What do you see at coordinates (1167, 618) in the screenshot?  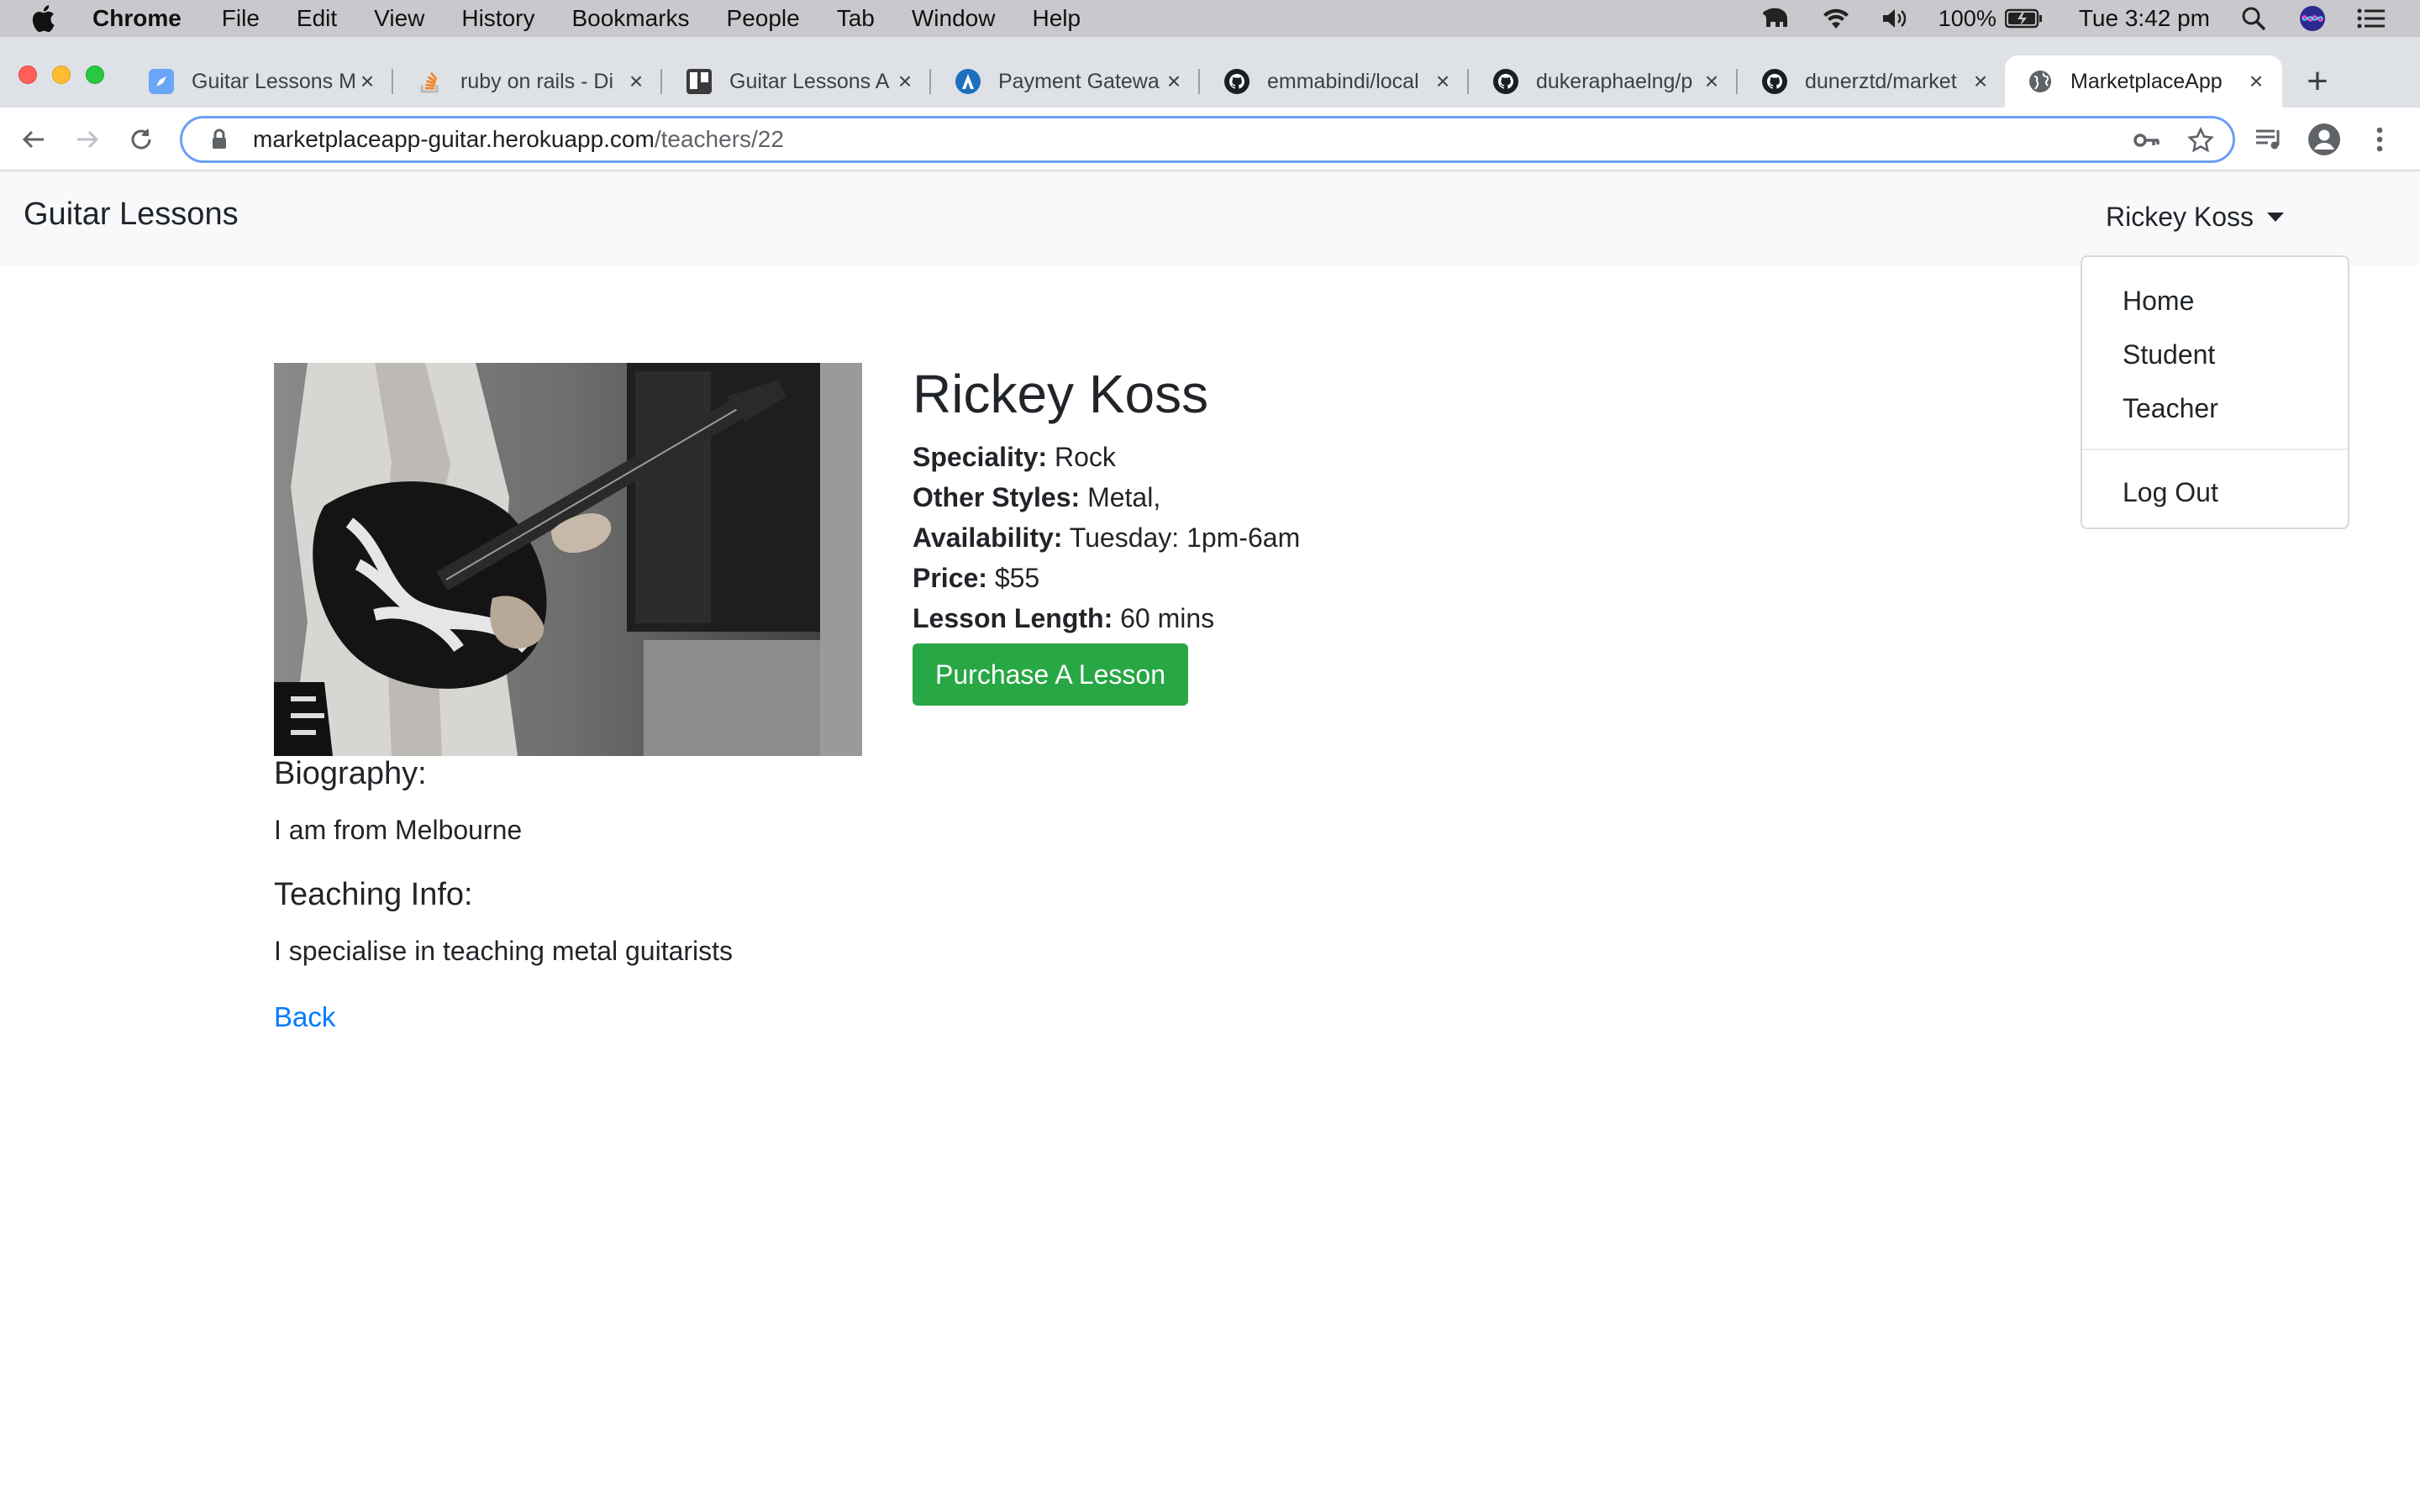 I see `lesson-length-value: 60 mins` at bounding box center [1167, 618].